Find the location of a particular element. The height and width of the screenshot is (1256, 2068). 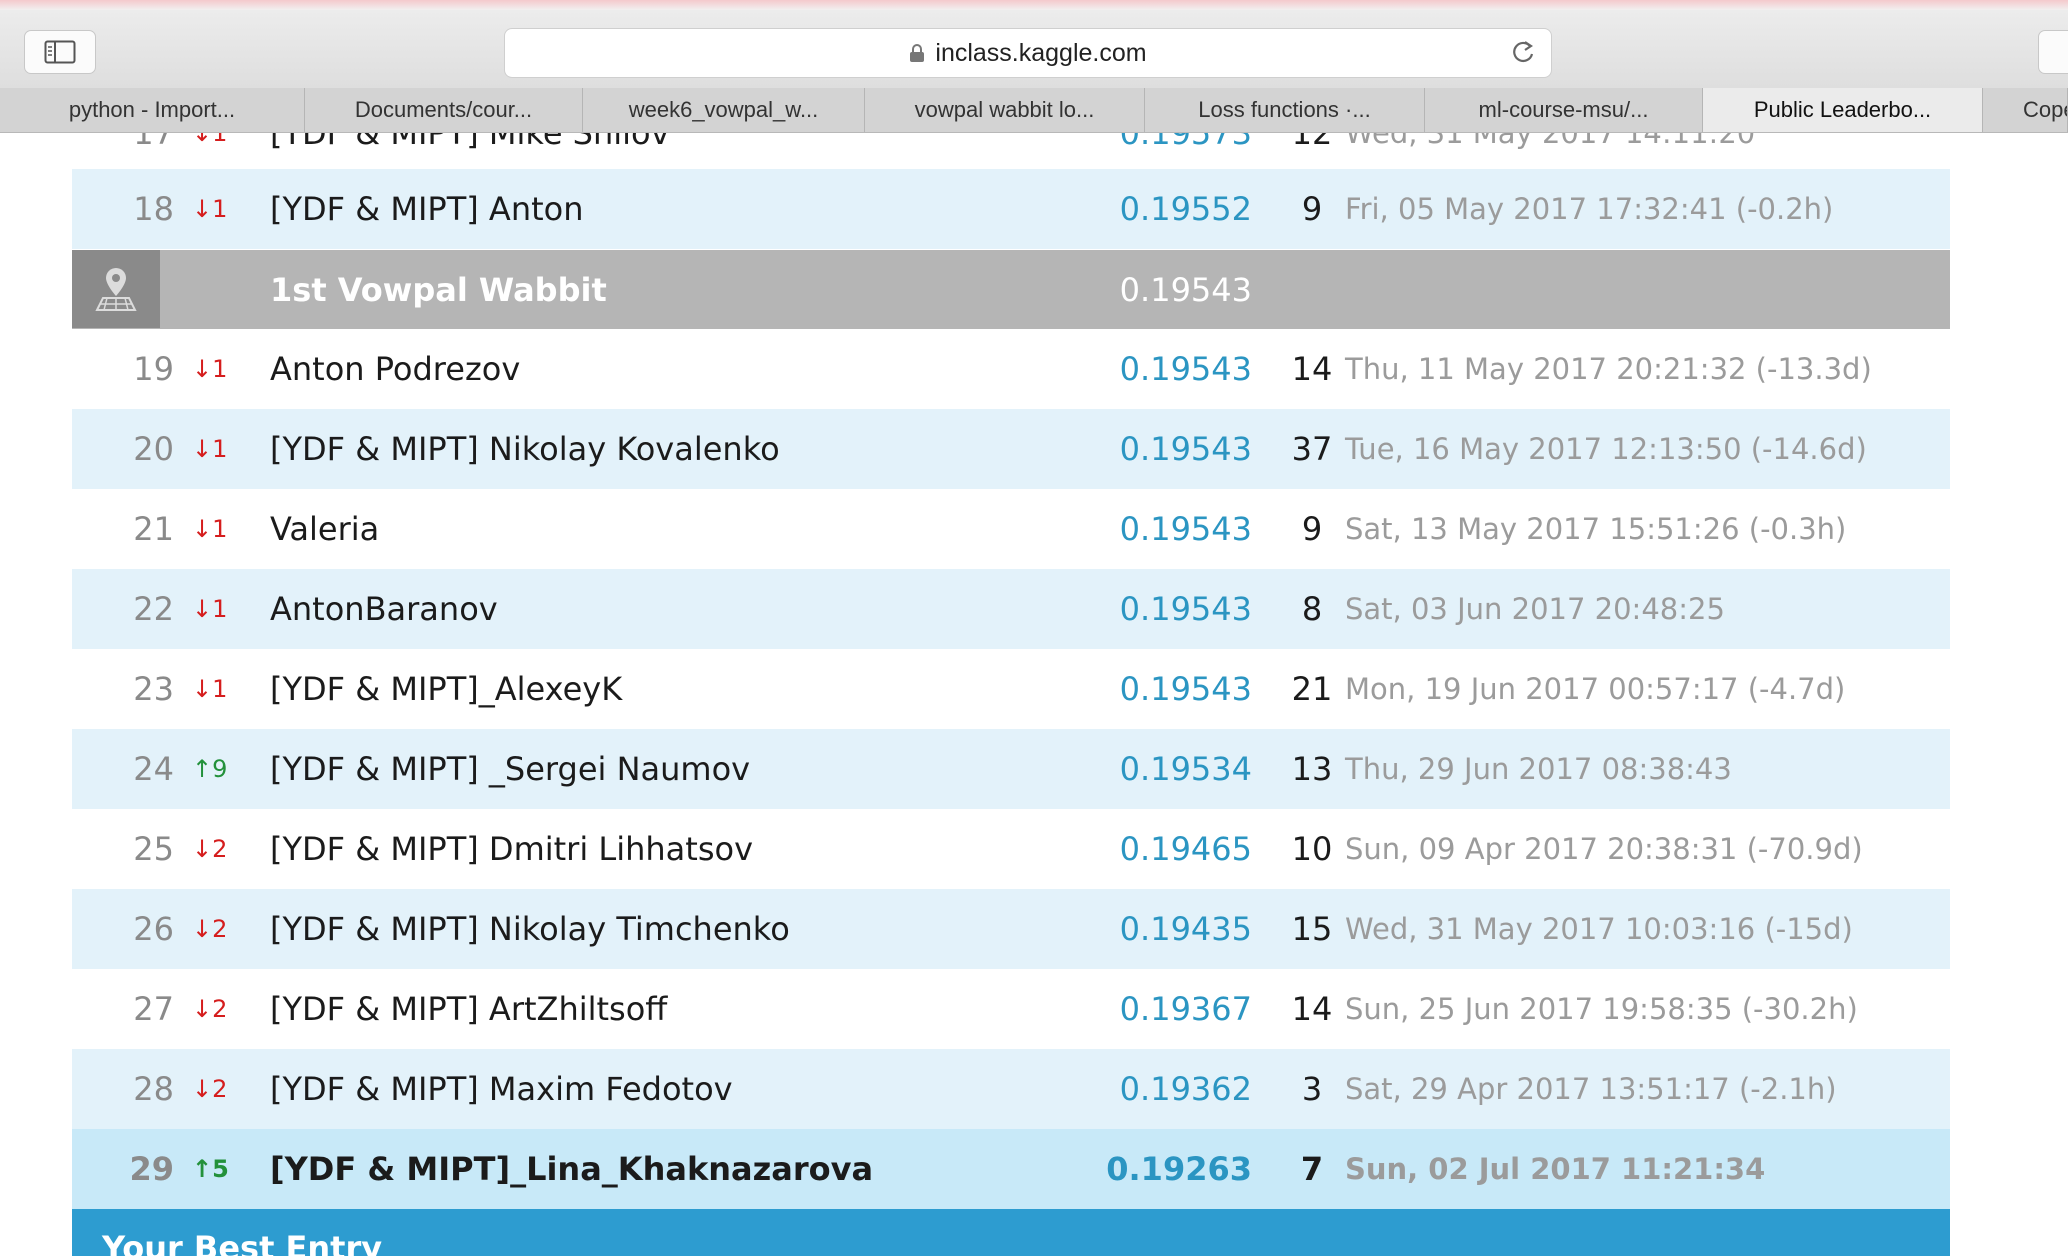

last-submission: Sun, 25 Jun 2017 19:58:35 (-30.2h) is located at coordinates (1601, 1009).